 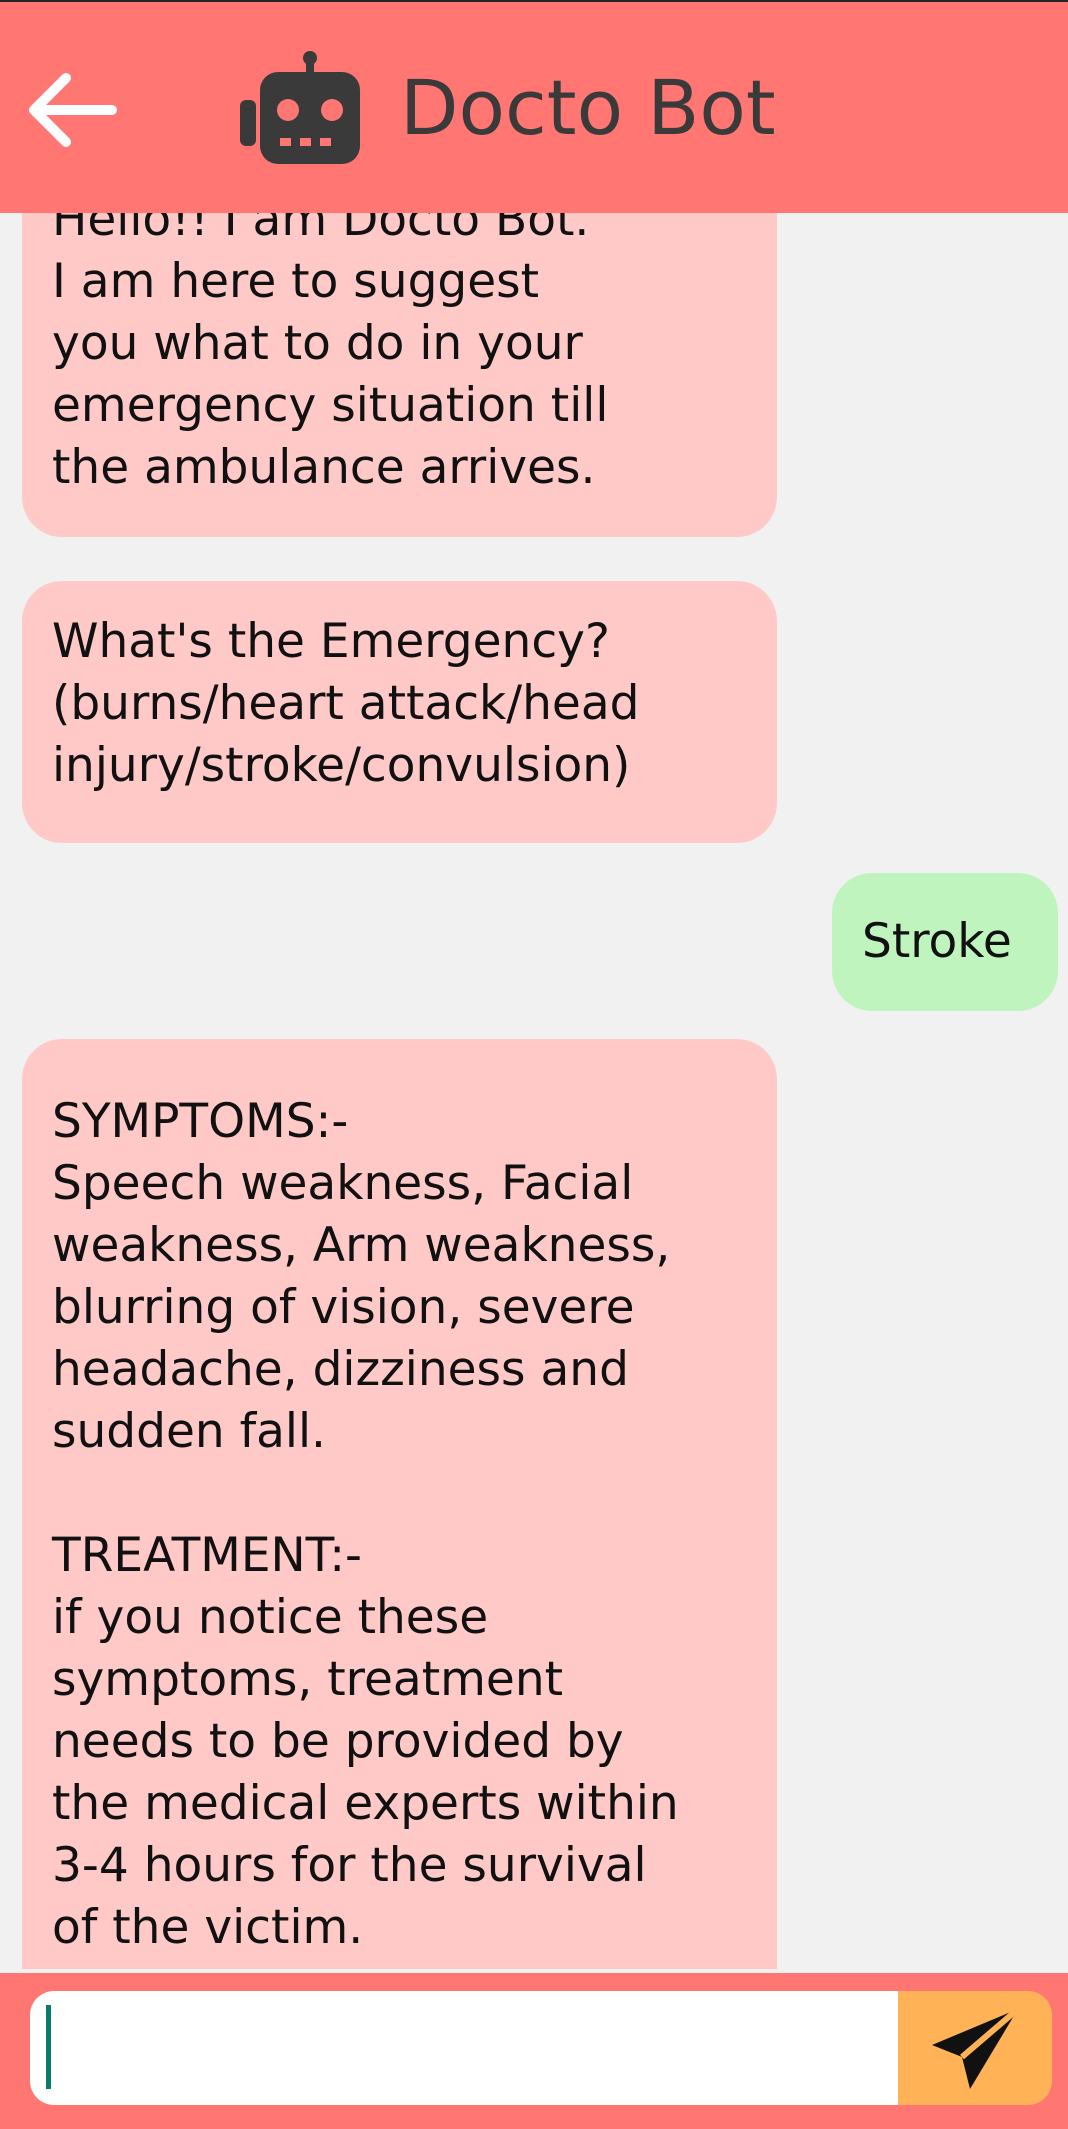 I want to click on message-input, so click(x=464, y=2048).